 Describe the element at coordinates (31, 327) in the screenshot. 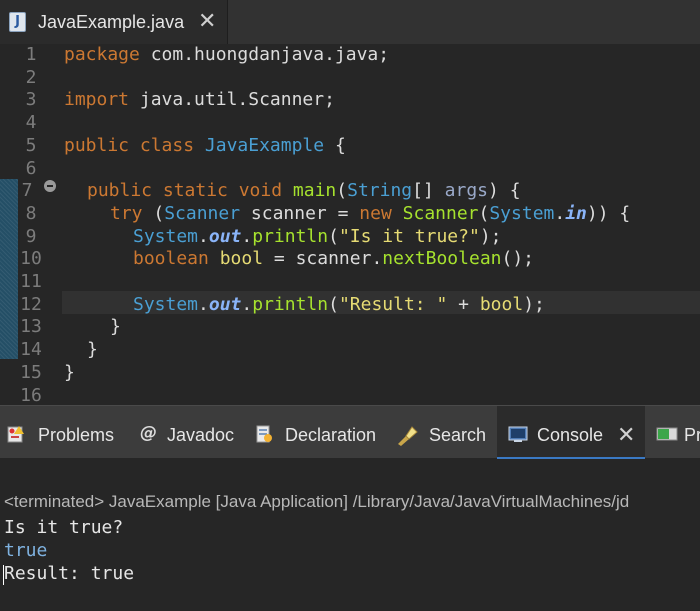

I see `line-number: 13` at that location.